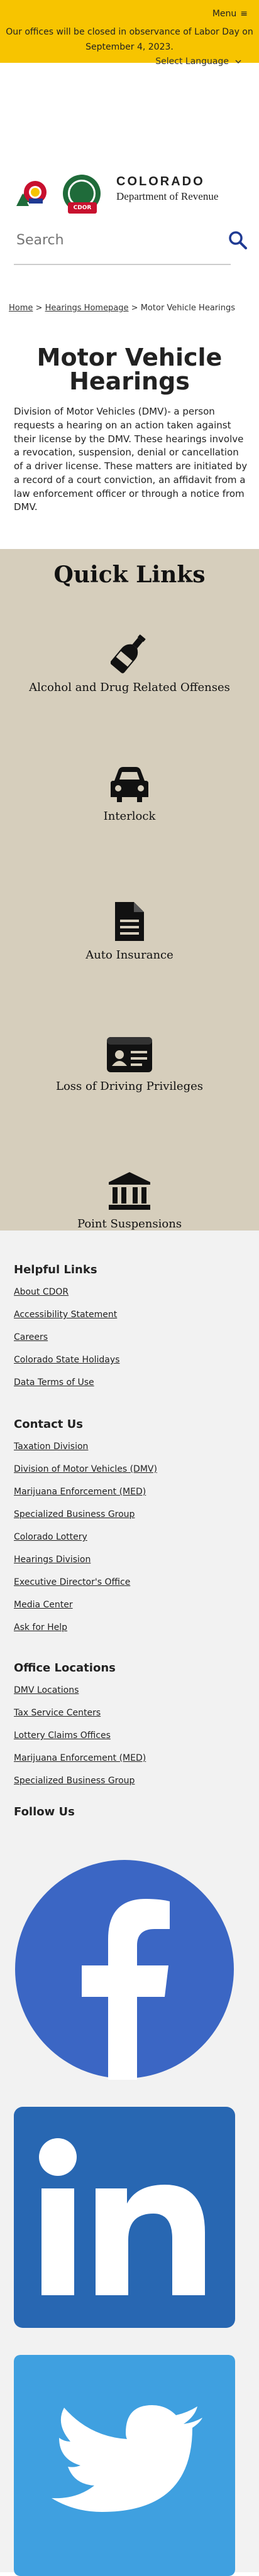  Describe the element at coordinates (129, 817) in the screenshot. I see `quick-link-label: Interlock` at that location.